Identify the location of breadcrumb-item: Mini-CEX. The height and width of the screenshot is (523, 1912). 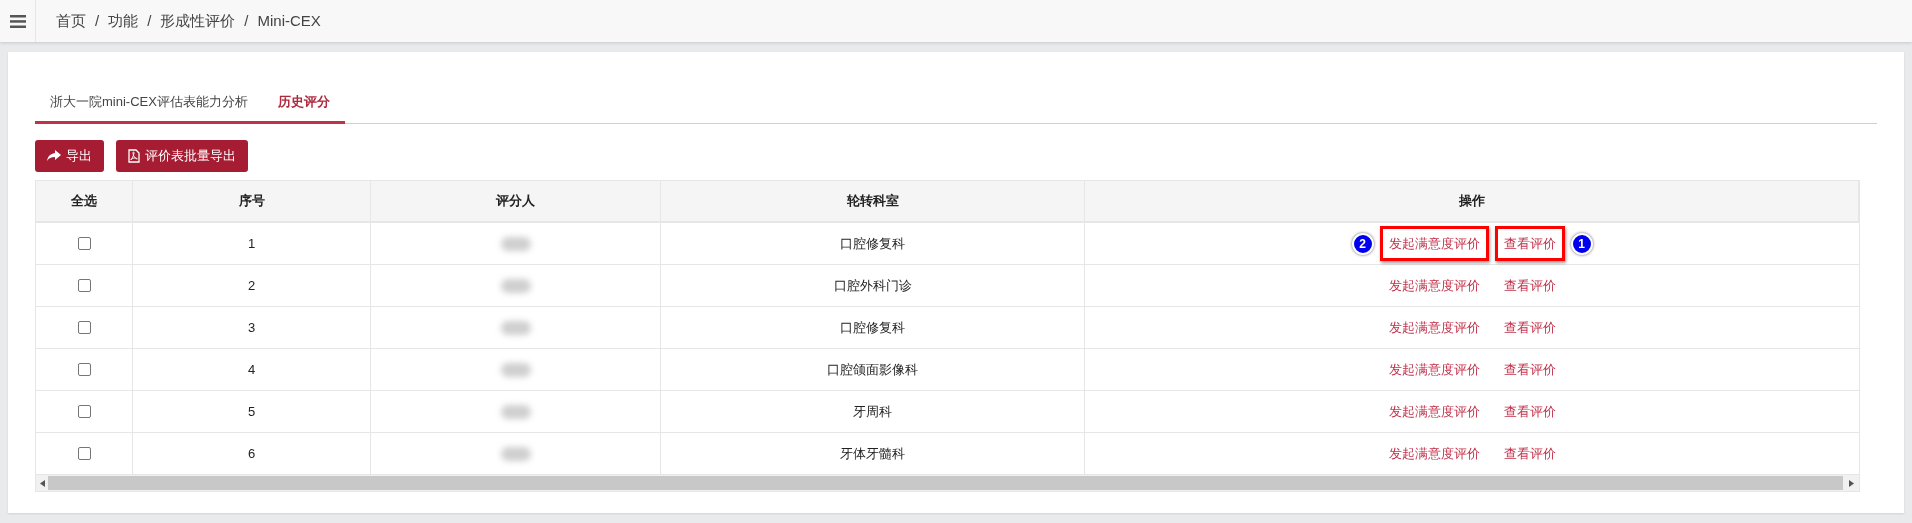
(289, 20).